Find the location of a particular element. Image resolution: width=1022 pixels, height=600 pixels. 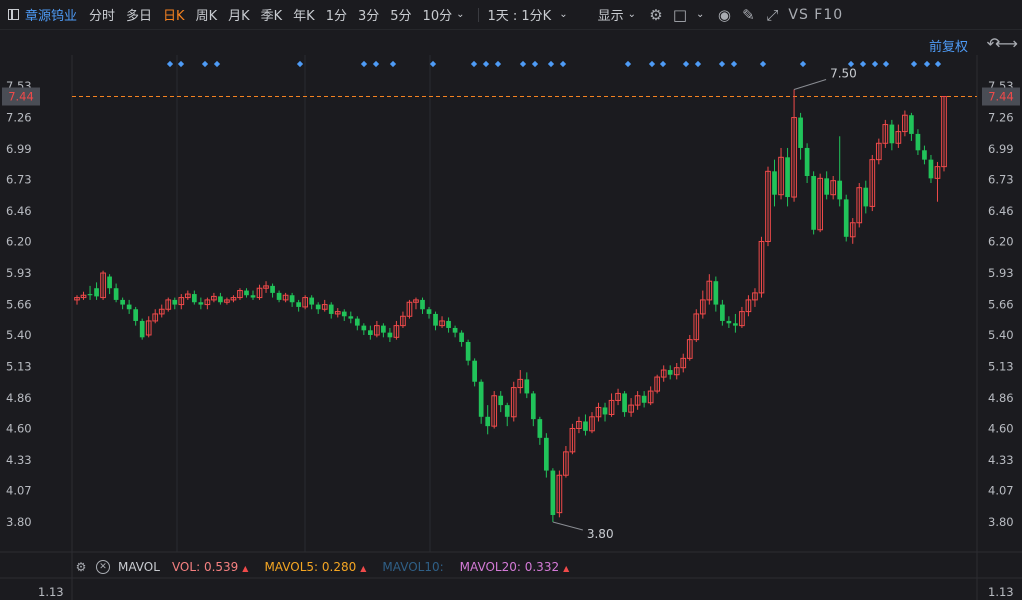

legend-mavol5-label: MAVOL5: is located at coordinates (291, 567).